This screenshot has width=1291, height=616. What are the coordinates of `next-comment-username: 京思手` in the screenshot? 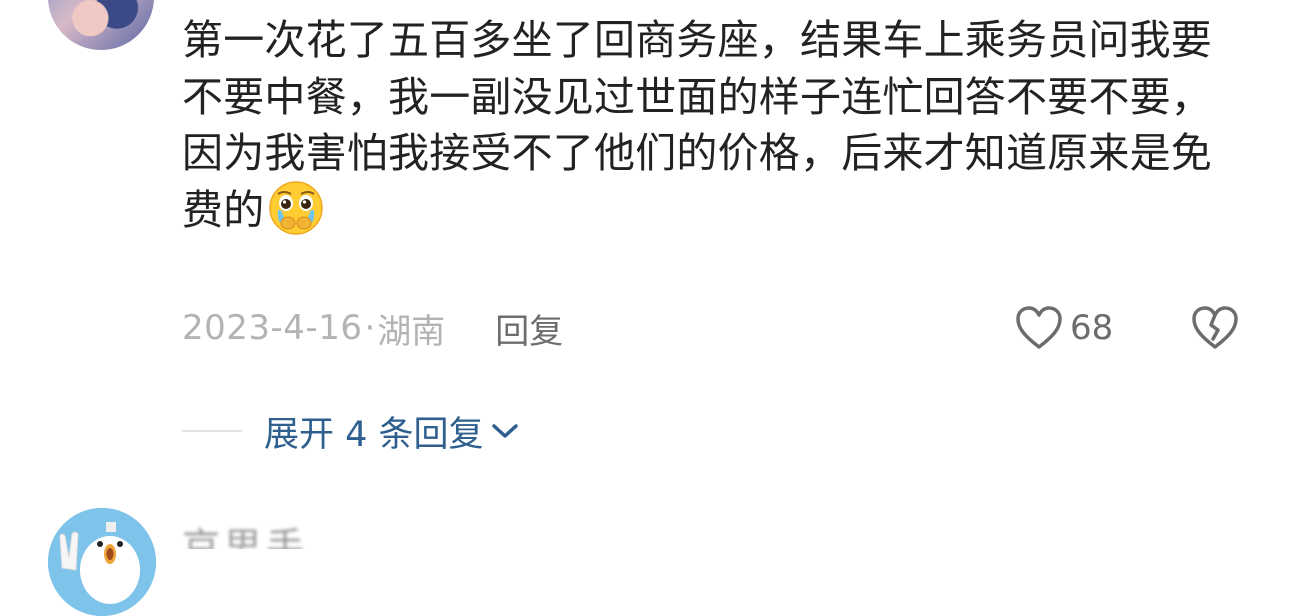 It's located at (245, 532).